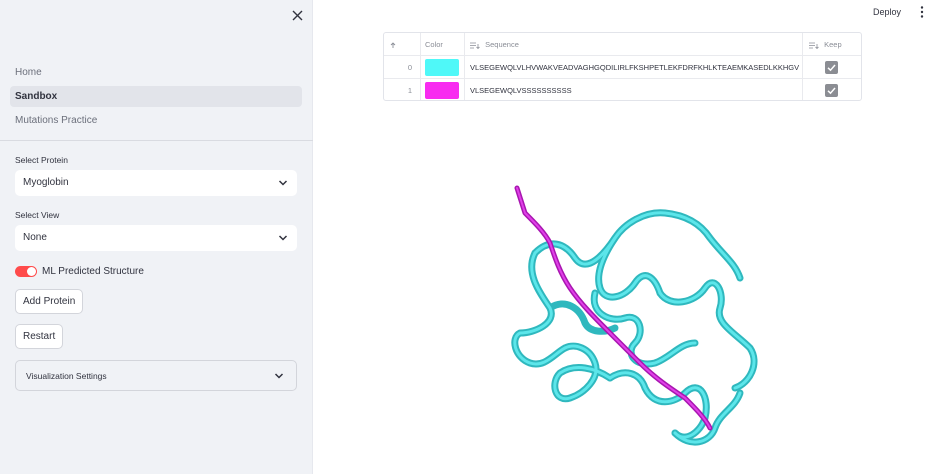  What do you see at coordinates (887, 12) in the screenshot?
I see `deploy-button: Deploy` at bounding box center [887, 12].